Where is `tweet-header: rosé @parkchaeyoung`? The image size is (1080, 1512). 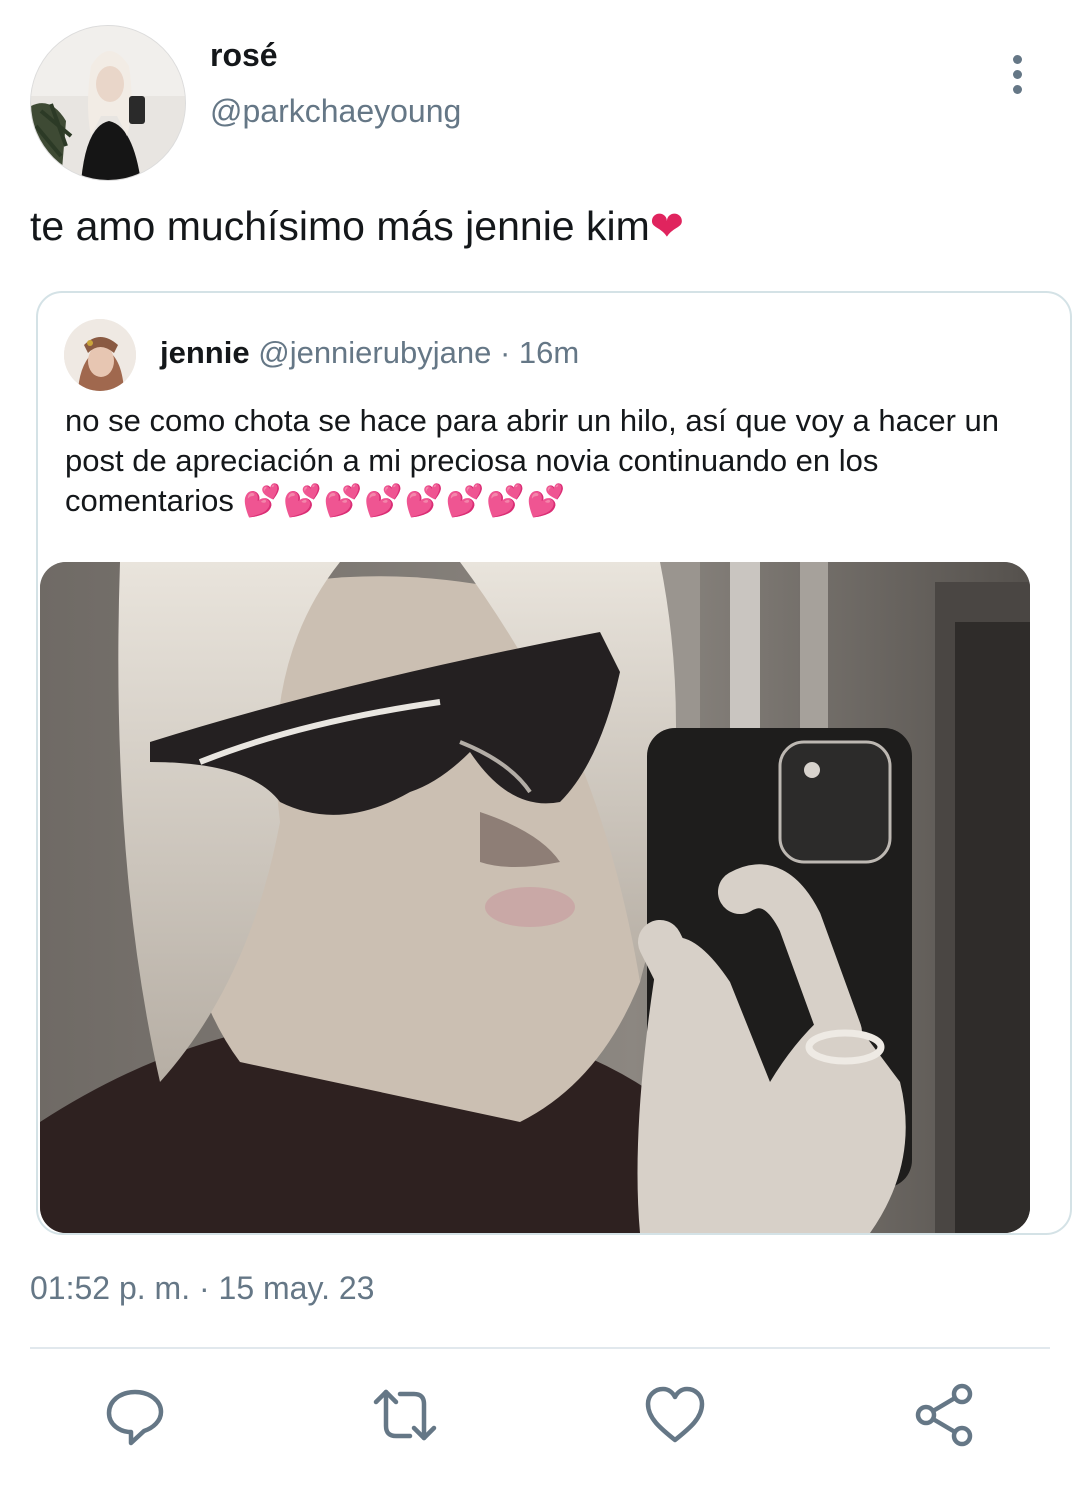
tweet-header: rosé @parkchaeyoung is located at coordinates (540, 105).